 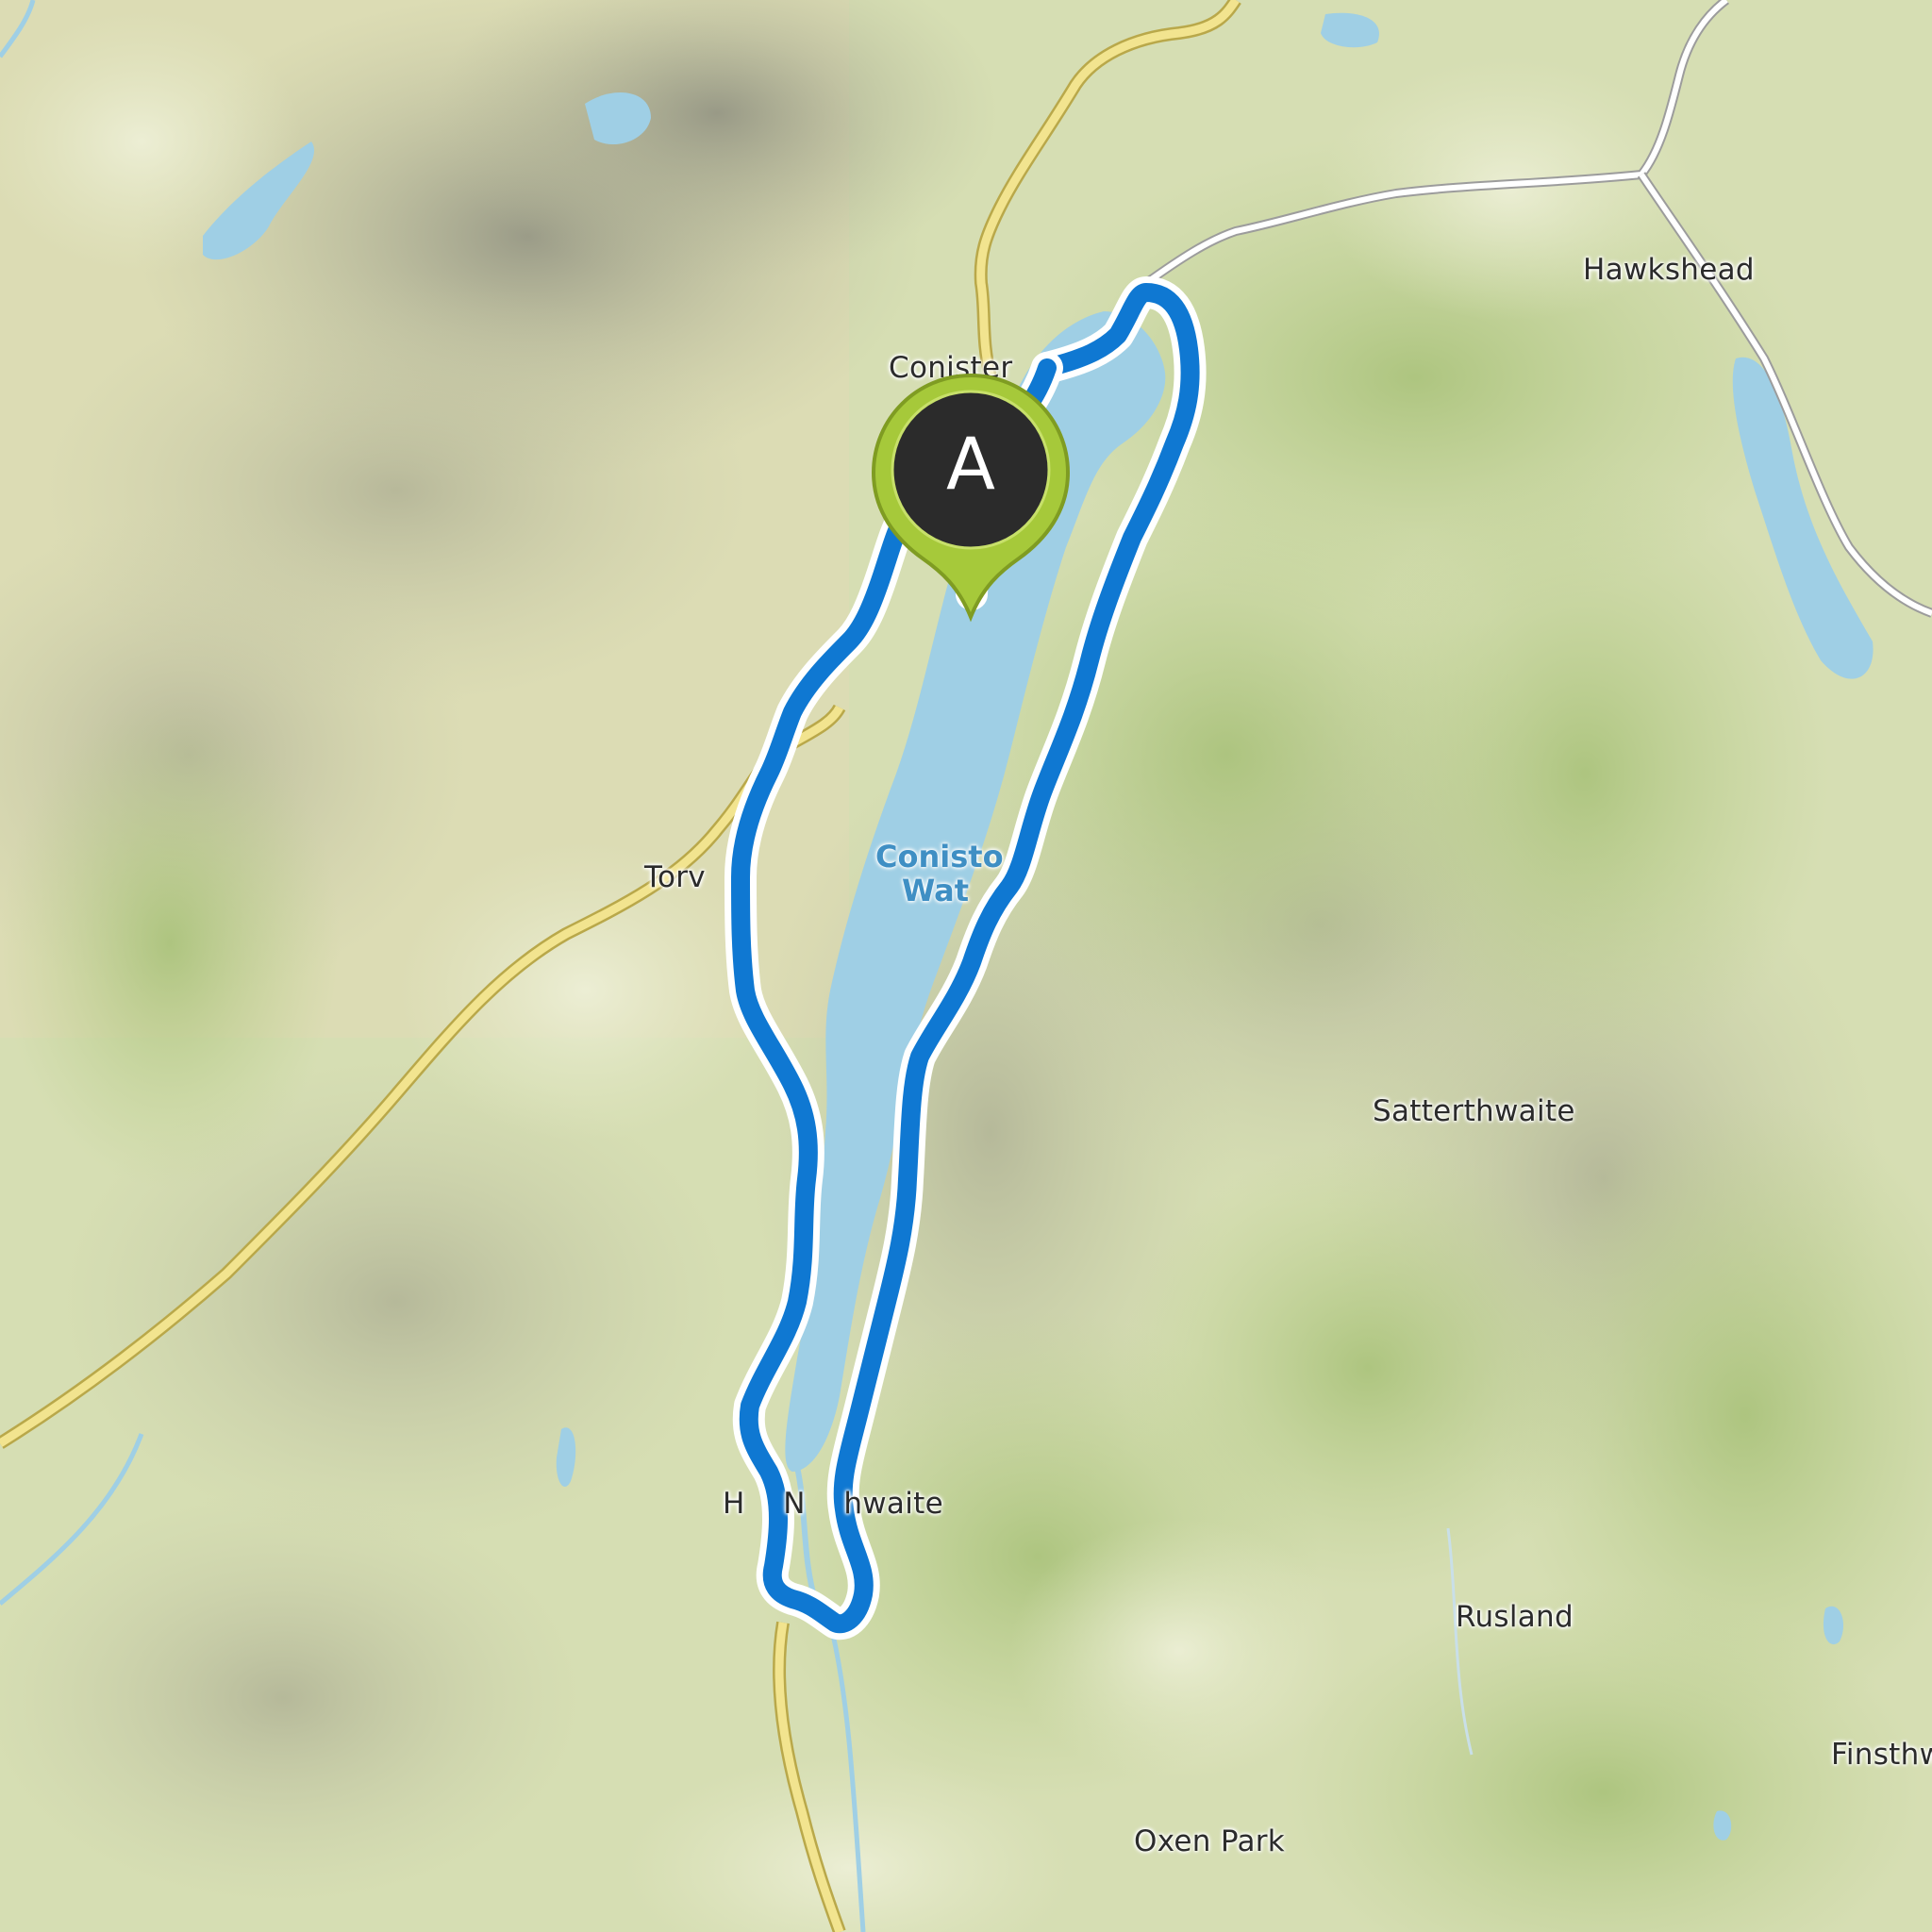 What do you see at coordinates (1669, 270) in the screenshot?
I see `place-label-hawkshead: Hawkshead` at bounding box center [1669, 270].